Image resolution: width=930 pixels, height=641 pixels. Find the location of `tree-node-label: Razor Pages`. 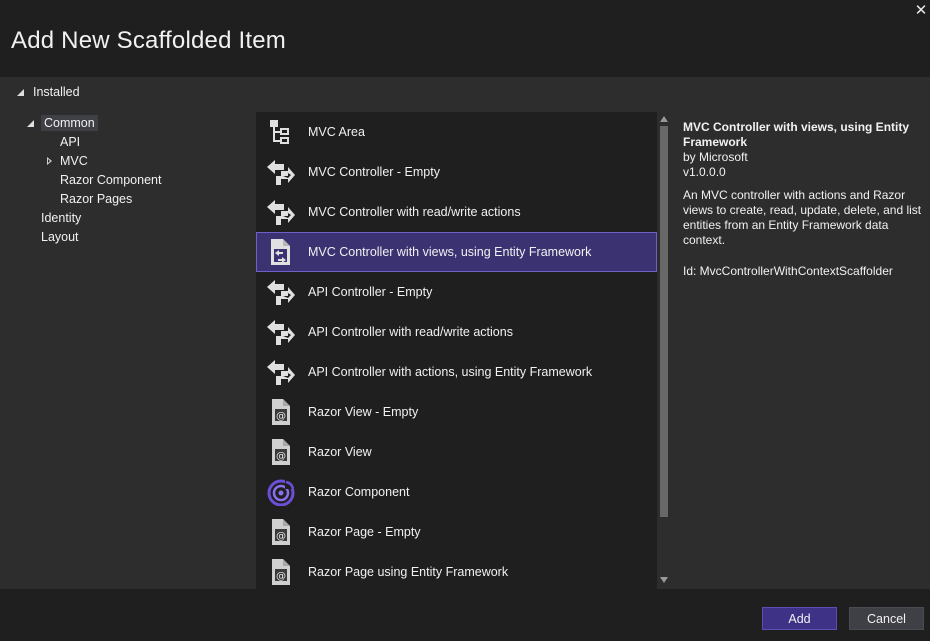

tree-node-label: Razor Pages is located at coordinates (96, 199).